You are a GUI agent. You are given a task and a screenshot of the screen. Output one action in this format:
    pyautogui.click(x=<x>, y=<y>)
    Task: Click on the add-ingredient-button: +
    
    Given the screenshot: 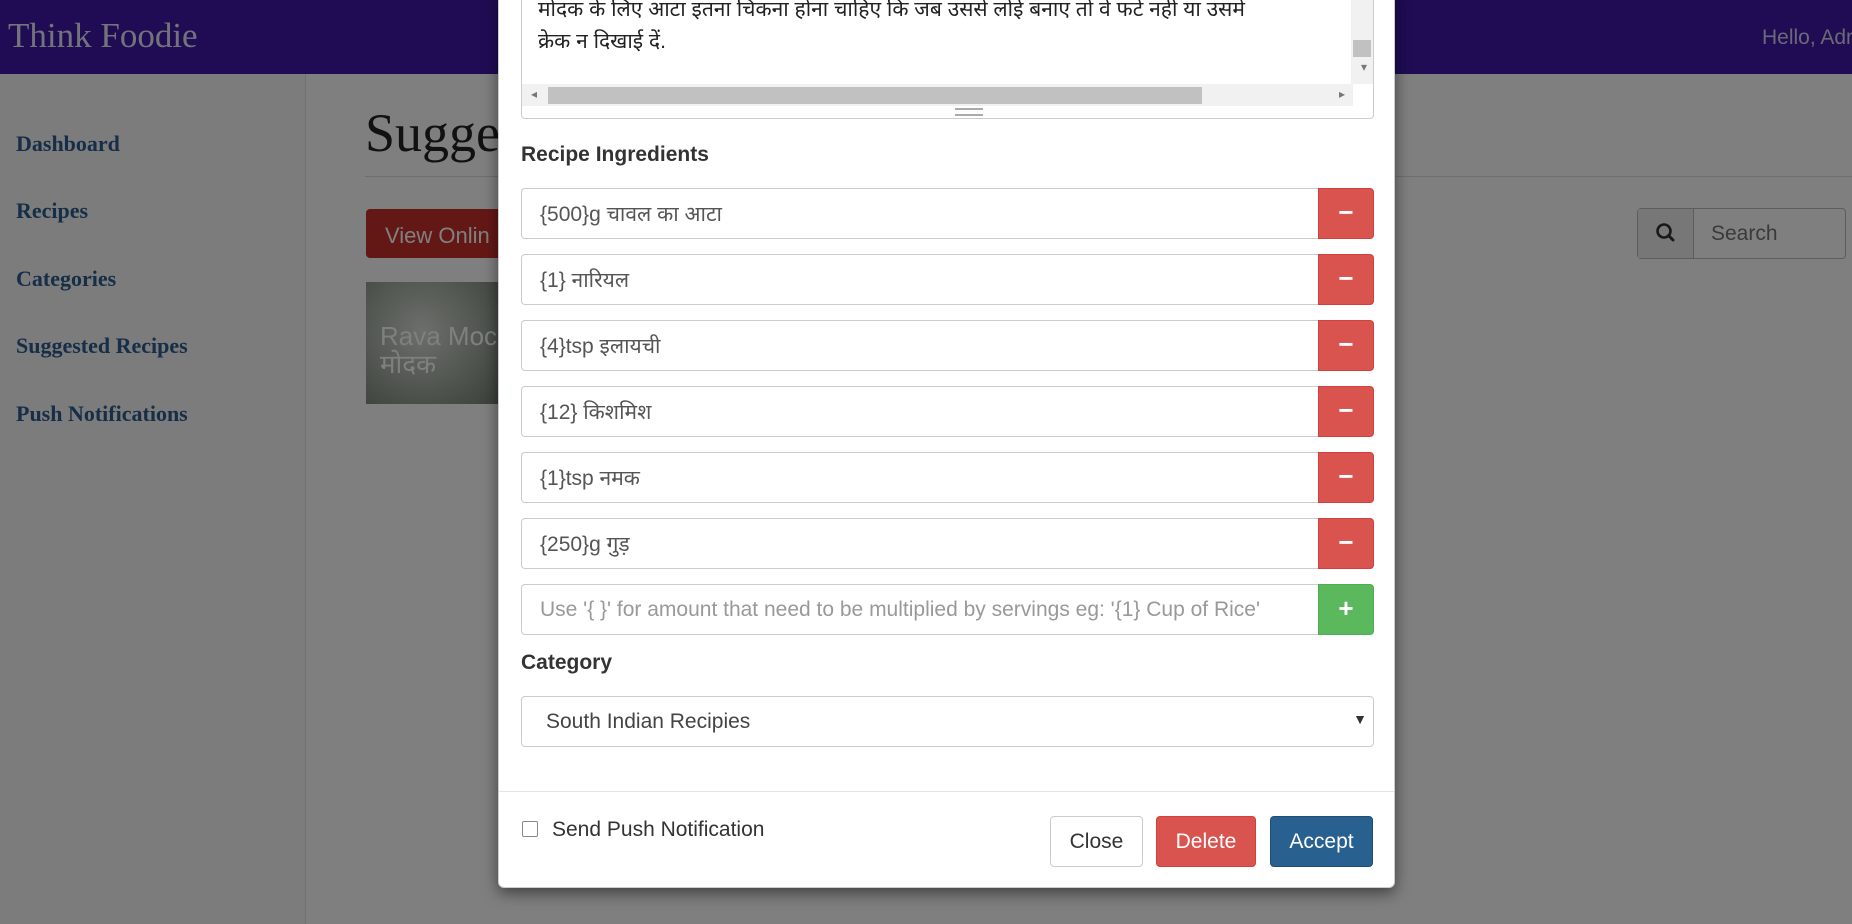 What is the action you would take?
    pyautogui.click(x=1346, y=609)
    